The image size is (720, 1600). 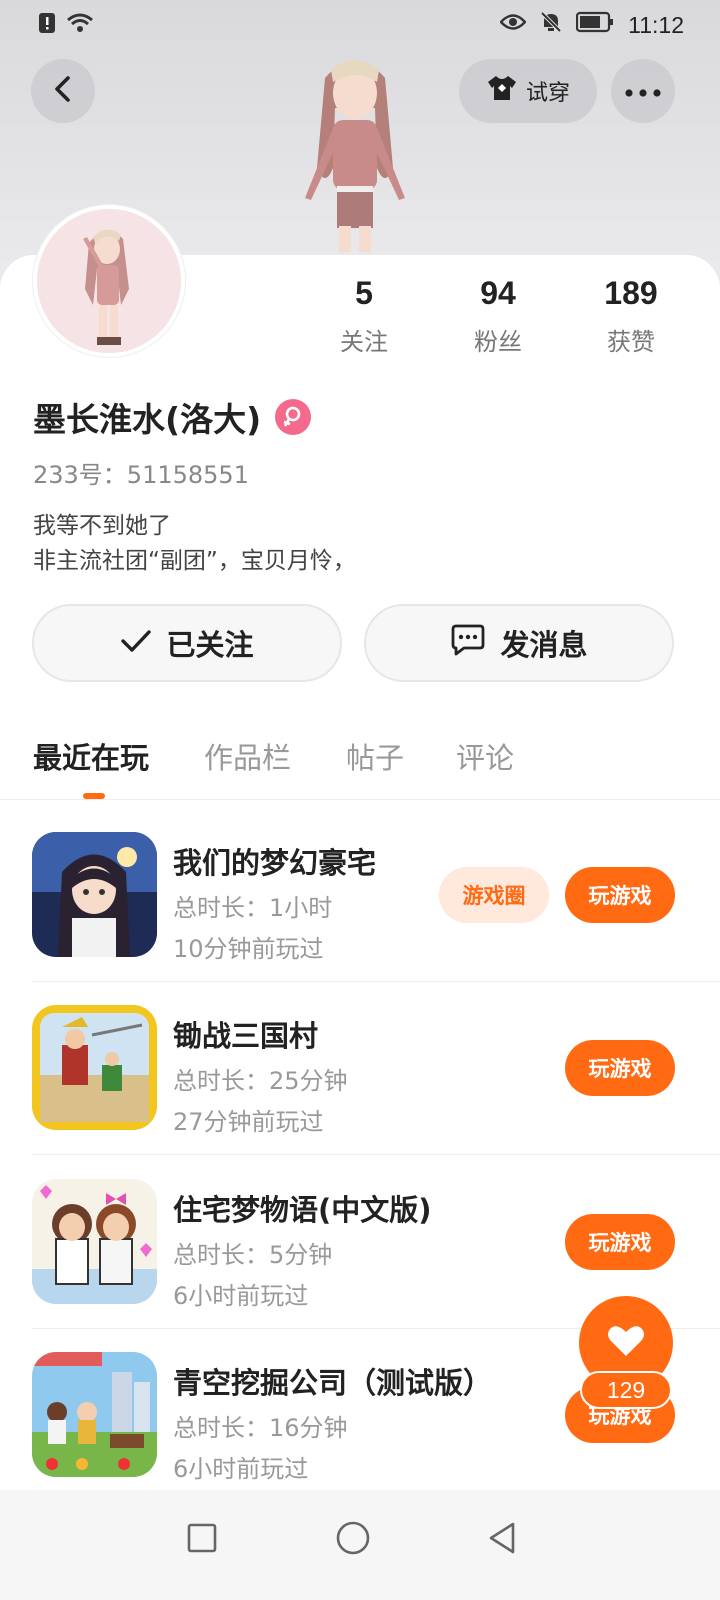 I want to click on more-button, so click(x=643, y=91).